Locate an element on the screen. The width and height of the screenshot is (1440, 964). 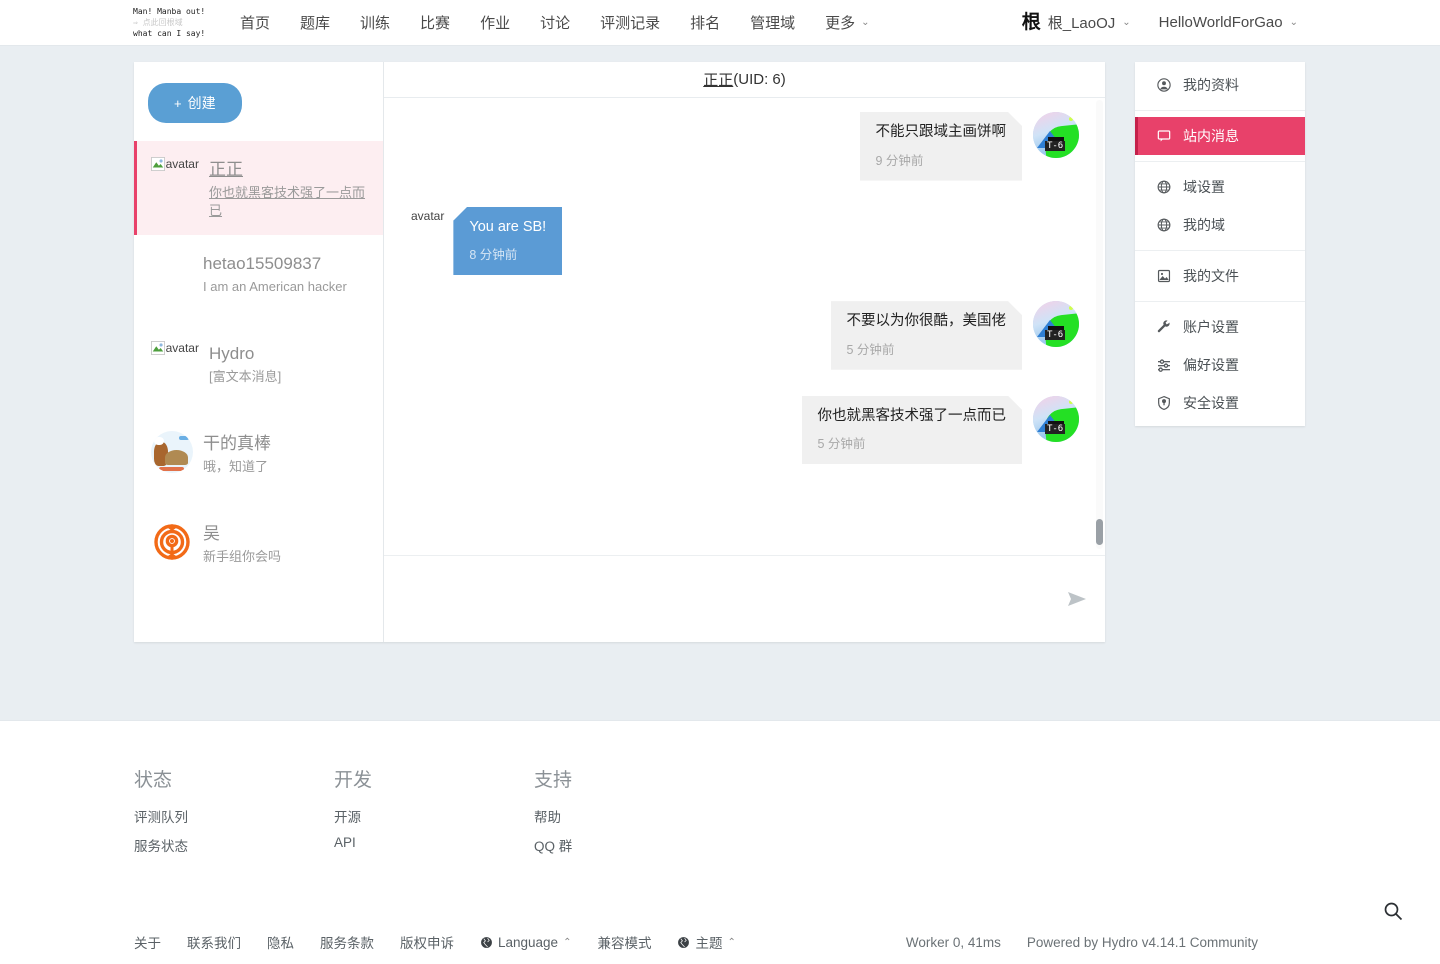
footer-link-label: 版权申诉 is located at coordinates (427, 943).